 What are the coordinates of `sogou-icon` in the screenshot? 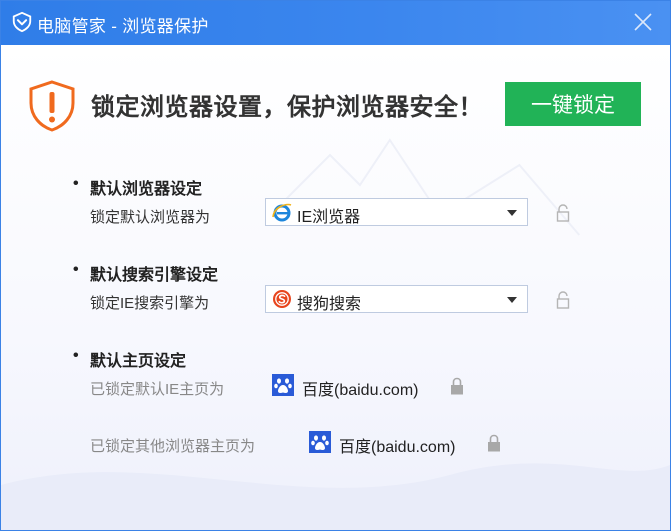 It's located at (282, 299).